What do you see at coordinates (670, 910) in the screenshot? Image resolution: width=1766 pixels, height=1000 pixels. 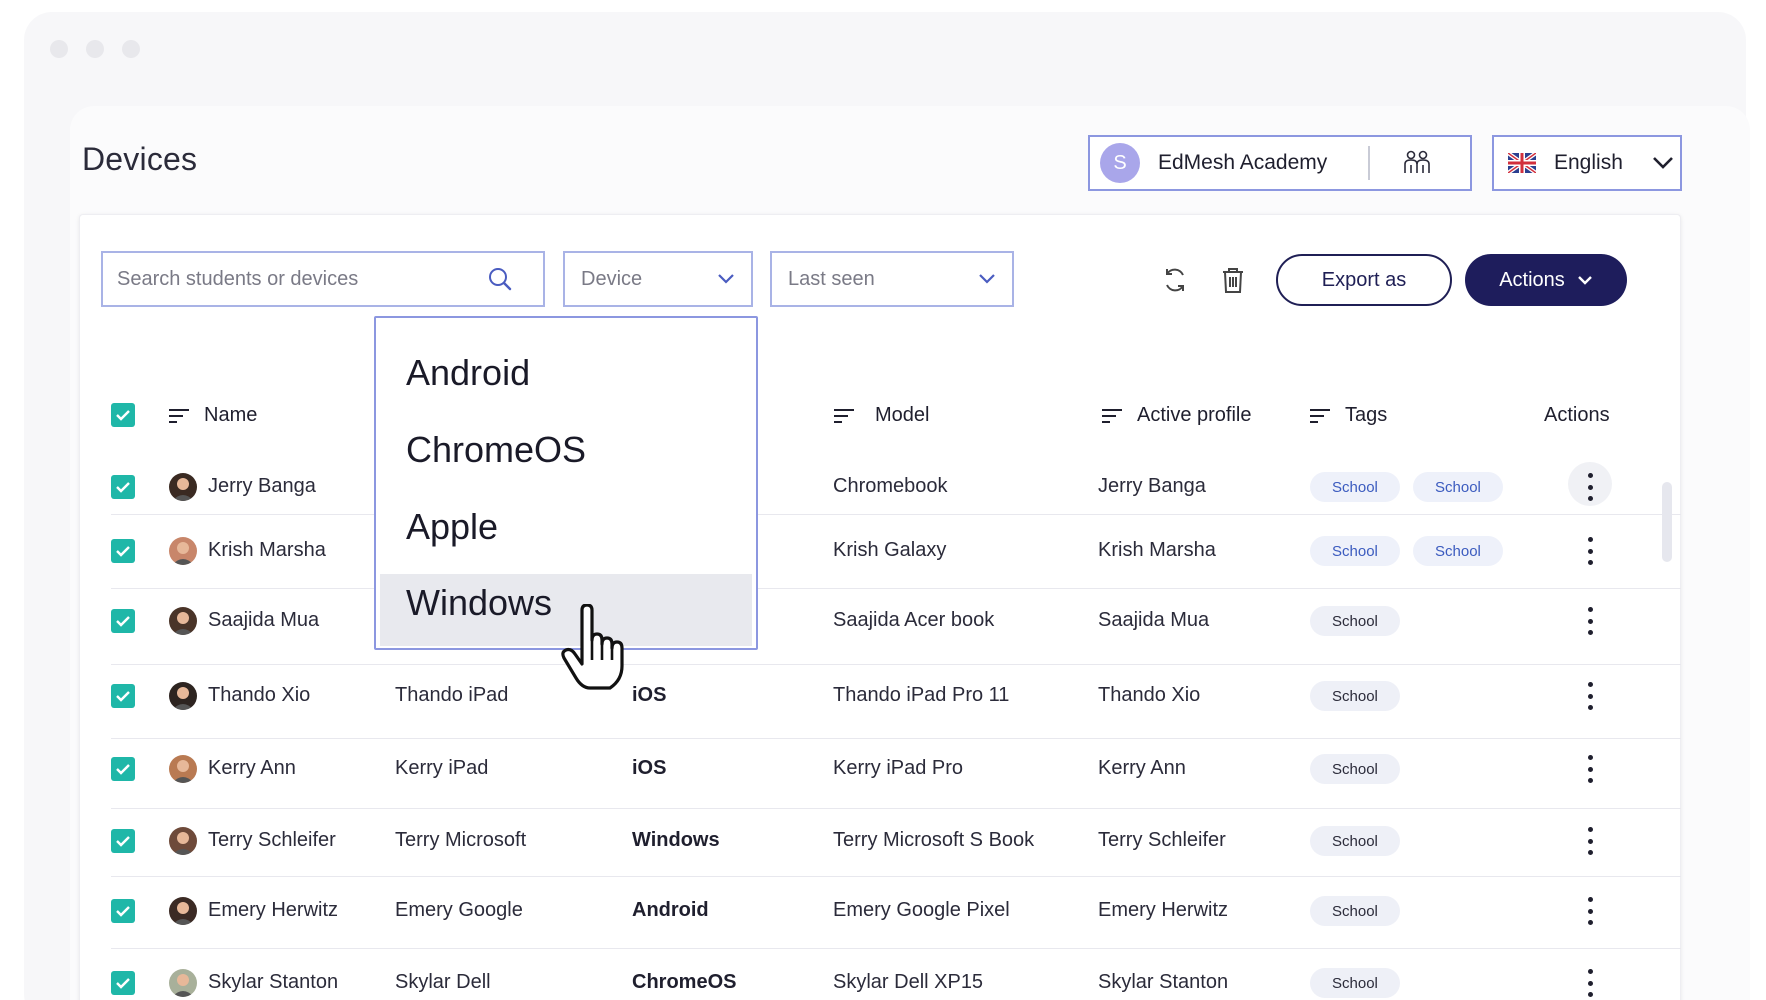 I see `row-os: Android` at bounding box center [670, 910].